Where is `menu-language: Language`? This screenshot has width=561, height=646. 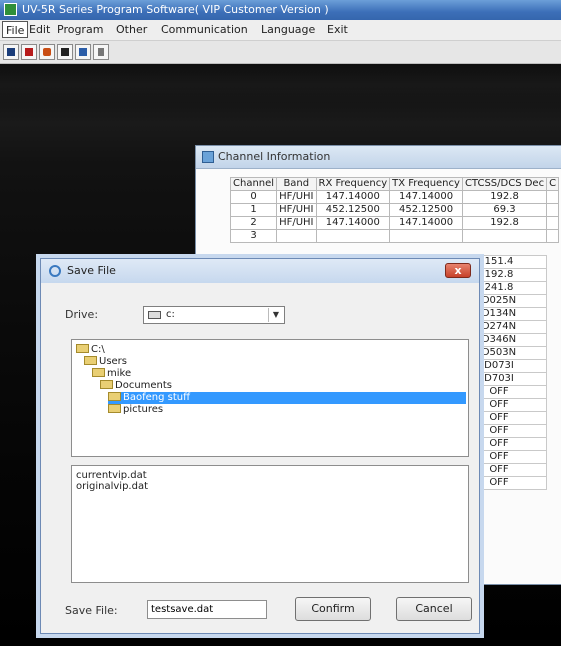 menu-language: Language is located at coordinates (288, 29).